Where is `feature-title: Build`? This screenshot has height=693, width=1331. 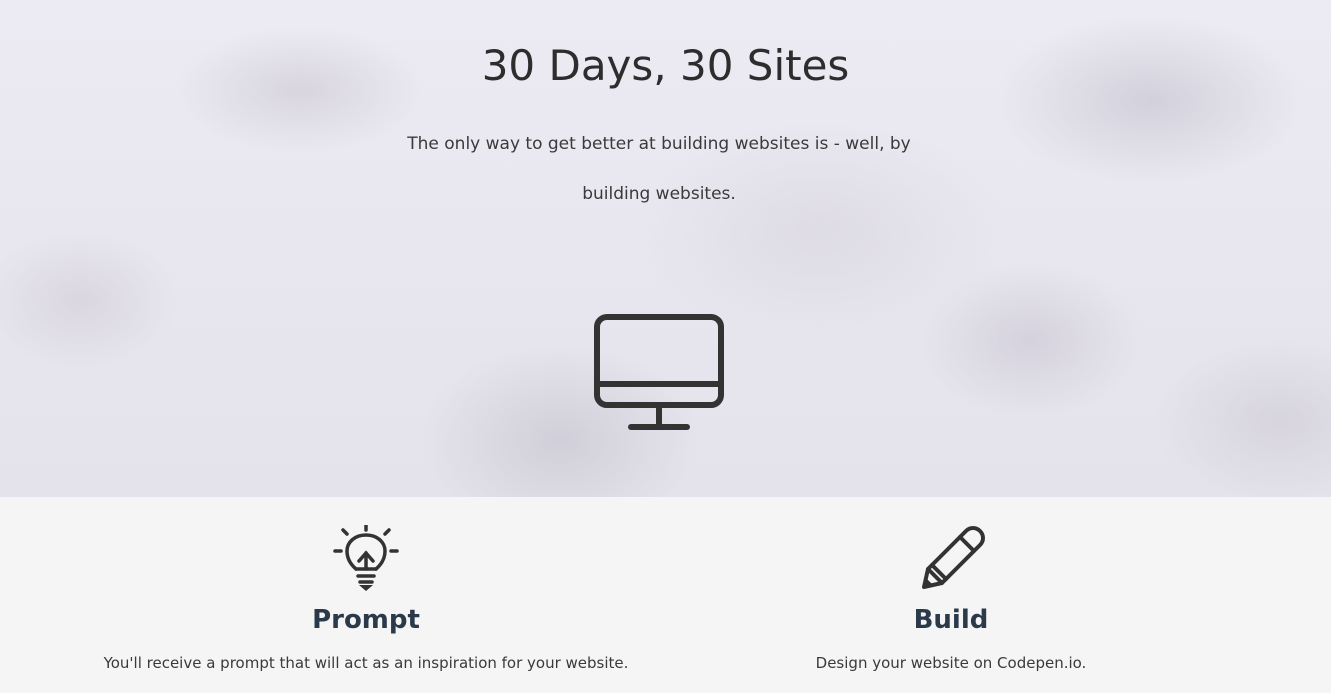 feature-title: Build is located at coordinates (951, 620).